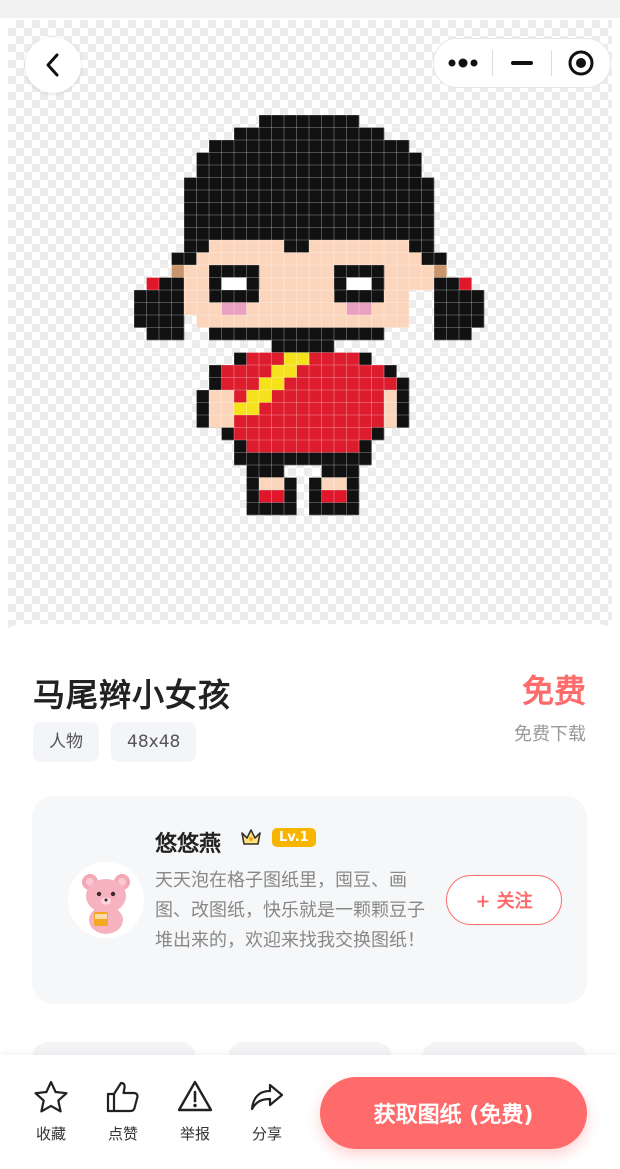  Describe the element at coordinates (504, 900) in the screenshot. I see `follow-button: + 关注` at that location.